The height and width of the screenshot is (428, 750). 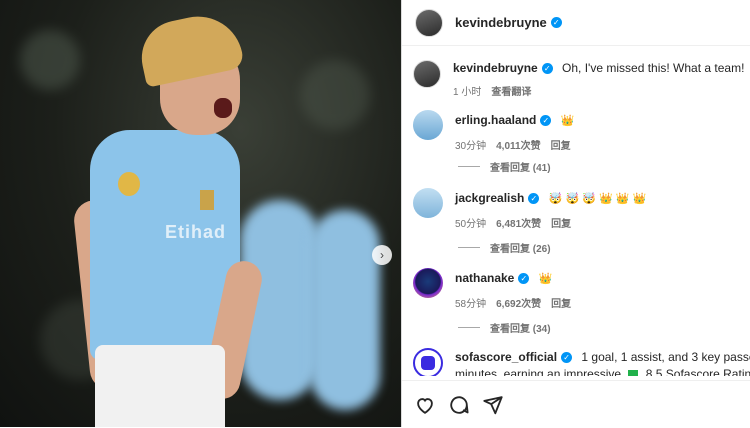 What do you see at coordinates (345, 310) in the screenshot?
I see `background-player` at bounding box center [345, 310].